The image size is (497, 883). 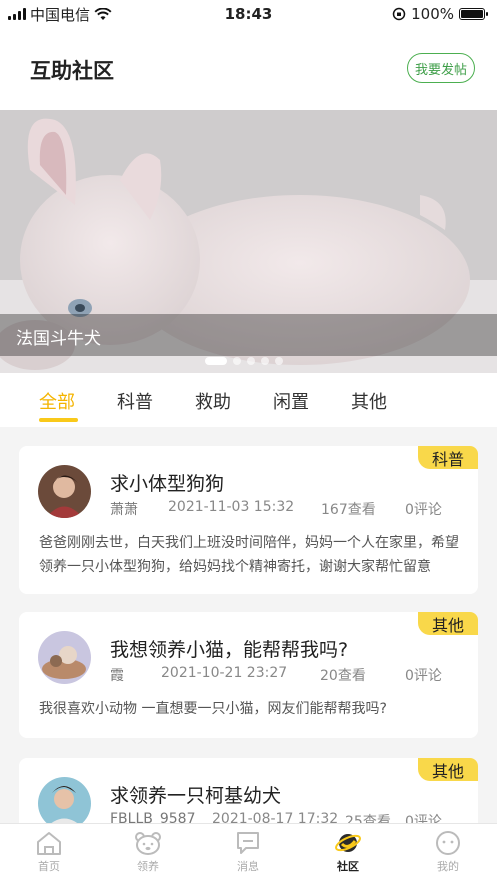 I want to click on post-author: 霞, so click(x=117, y=676).